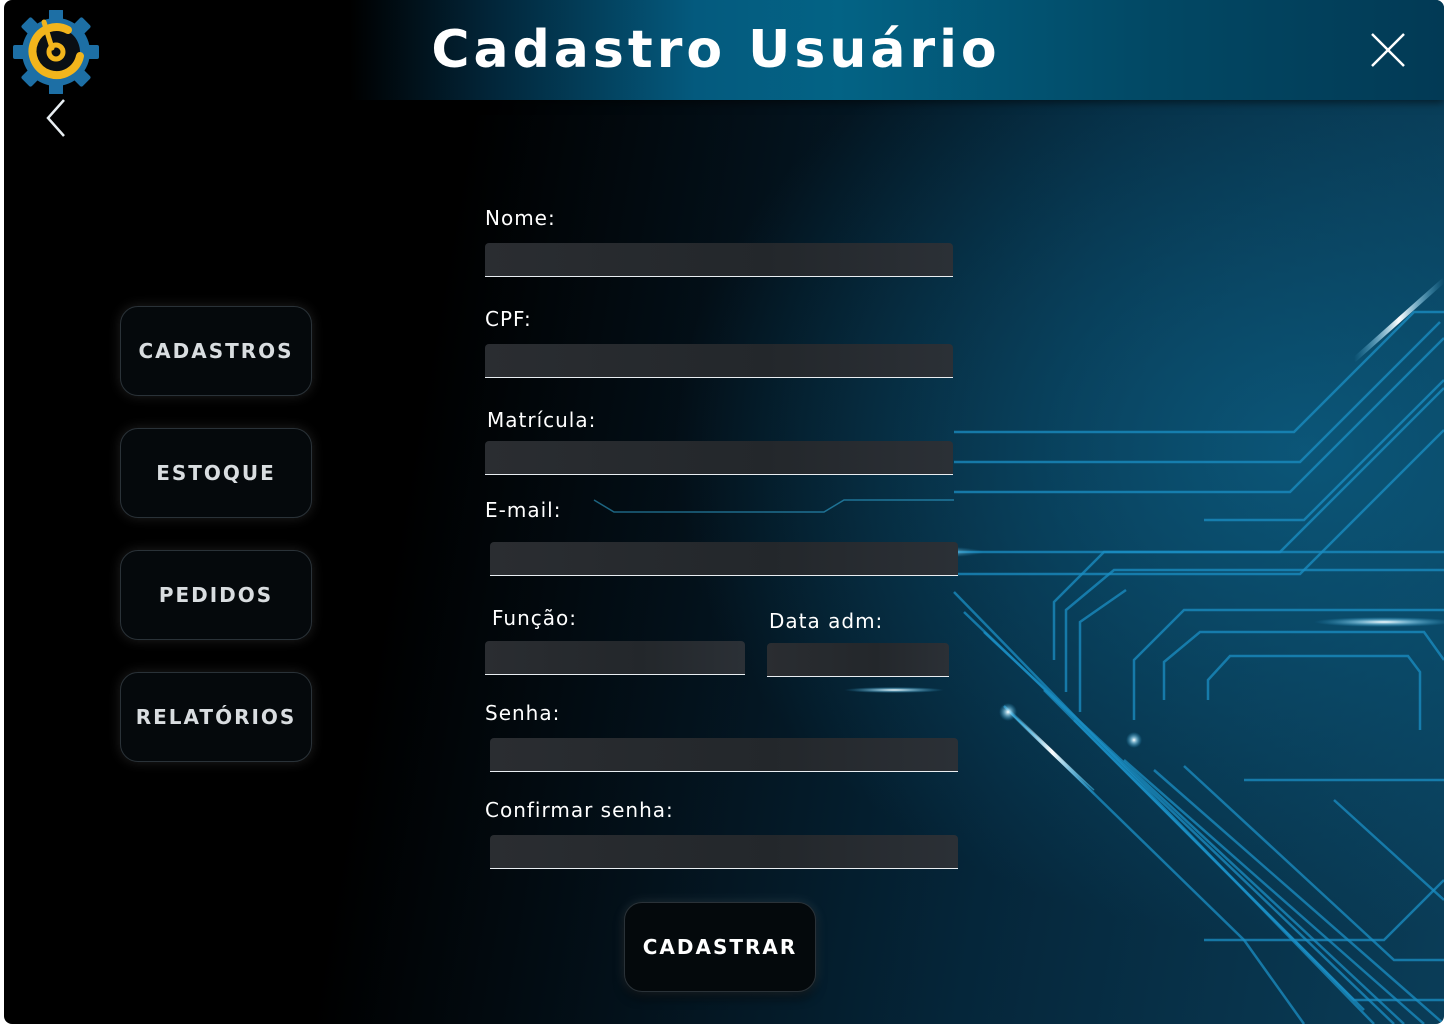 The width and height of the screenshot is (1448, 1032). Describe the element at coordinates (724, 755) in the screenshot. I see `senha-field` at that location.